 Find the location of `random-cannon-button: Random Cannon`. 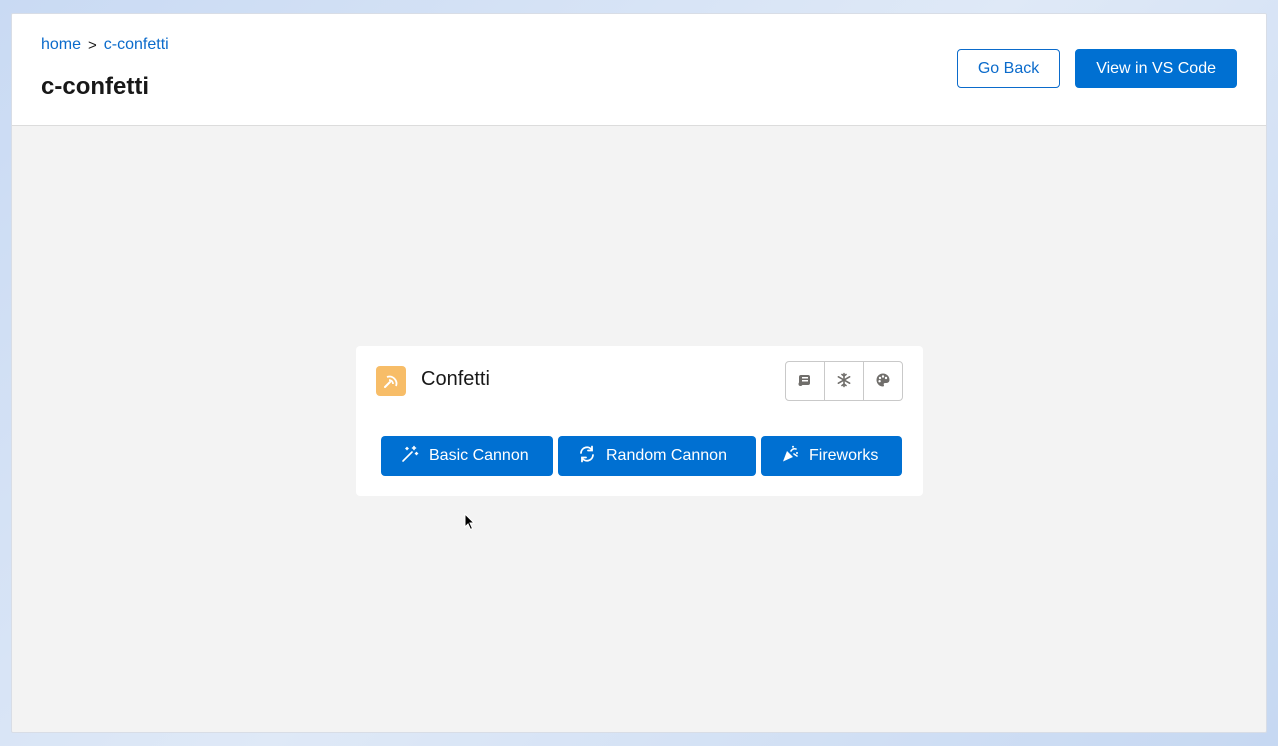

random-cannon-button: Random Cannon is located at coordinates (657, 456).